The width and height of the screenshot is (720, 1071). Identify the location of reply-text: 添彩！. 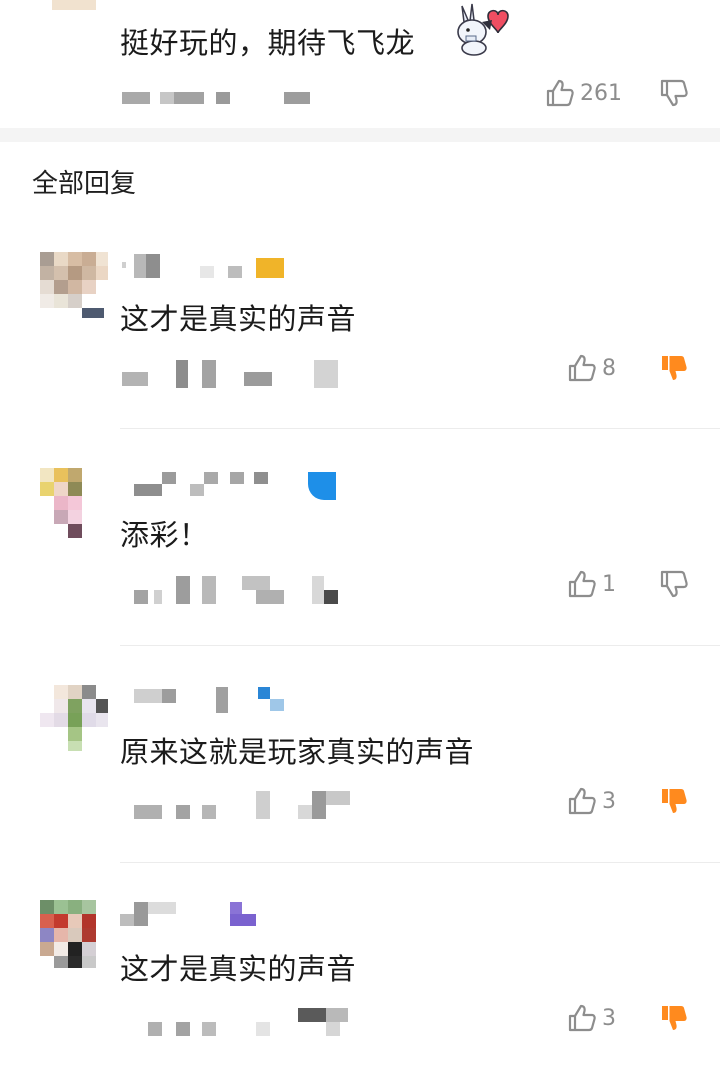
(164, 535).